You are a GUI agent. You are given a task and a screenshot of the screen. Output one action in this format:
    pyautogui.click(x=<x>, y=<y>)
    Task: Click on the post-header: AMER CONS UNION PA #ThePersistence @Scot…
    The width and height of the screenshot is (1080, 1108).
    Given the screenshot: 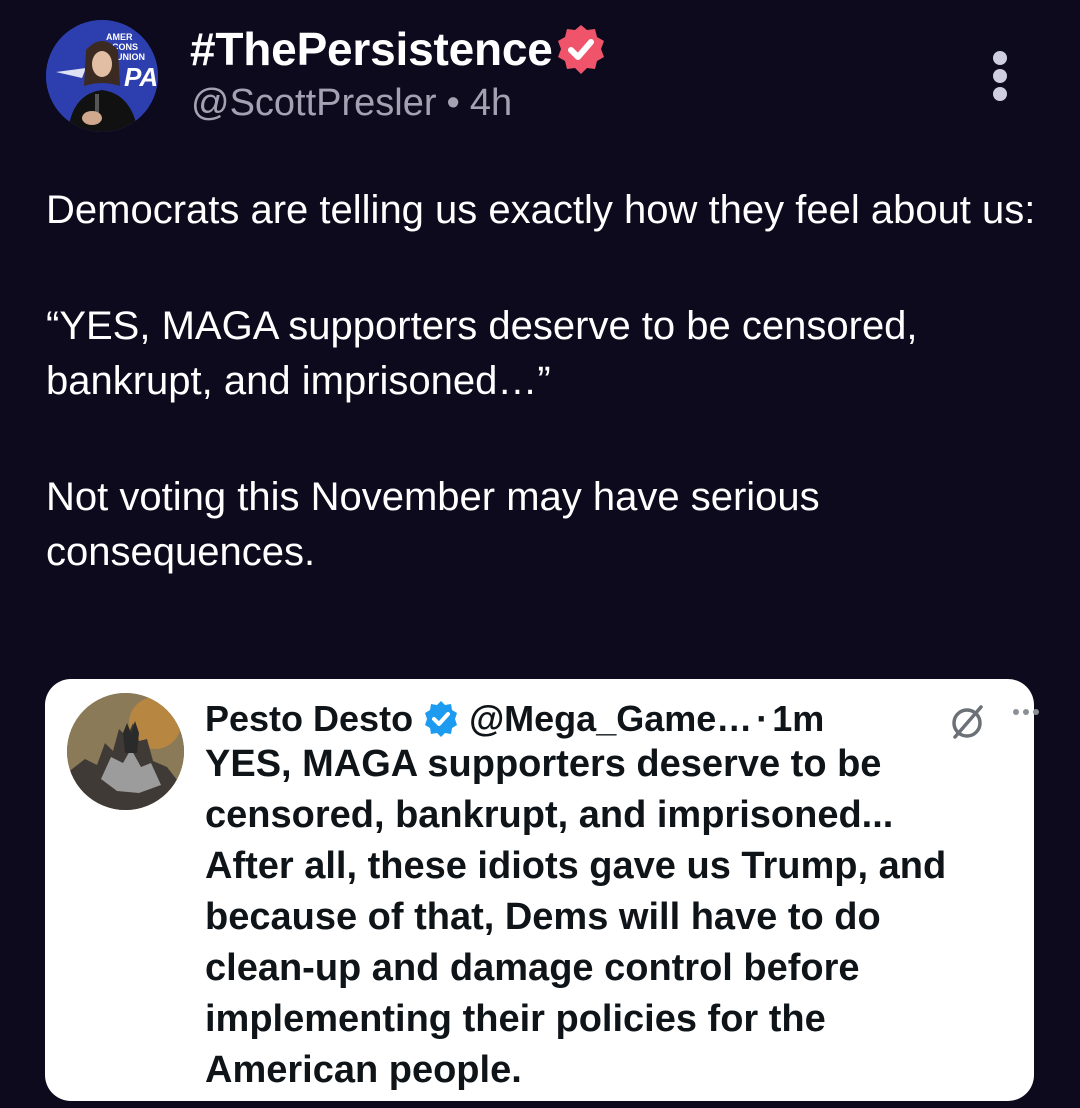 What is the action you would take?
    pyautogui.click(x=540, y=75)
    